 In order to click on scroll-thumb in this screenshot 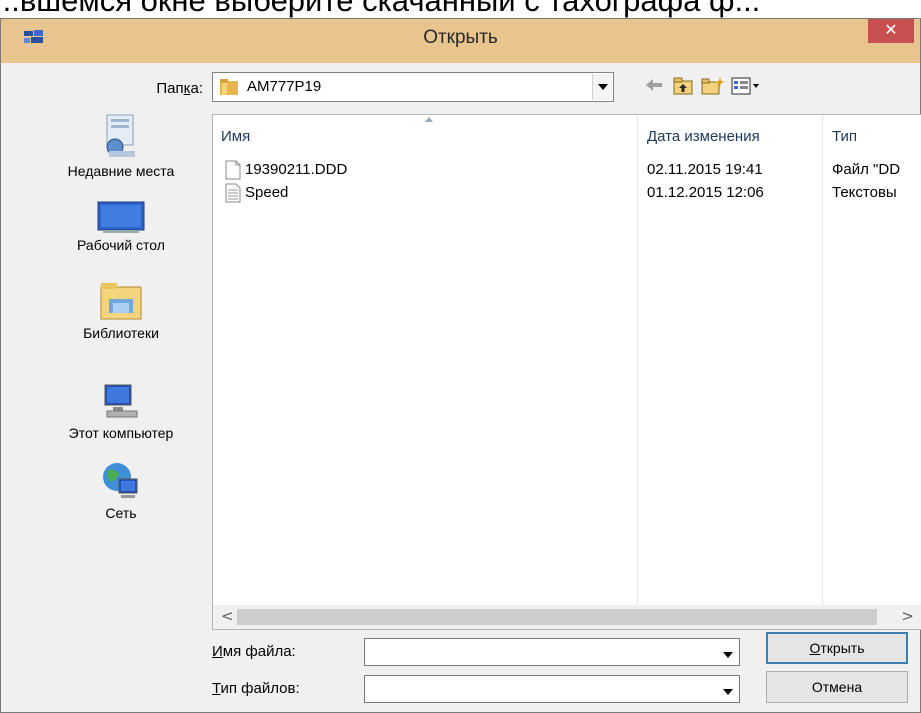, I will do `click(557, 617)`.